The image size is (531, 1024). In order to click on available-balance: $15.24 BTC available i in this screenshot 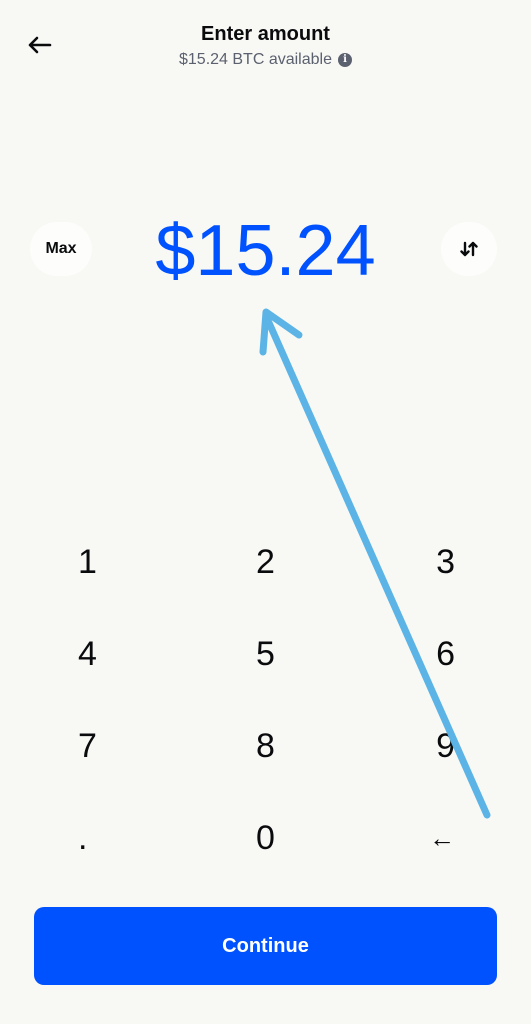, I will do `click(265, 60)`.